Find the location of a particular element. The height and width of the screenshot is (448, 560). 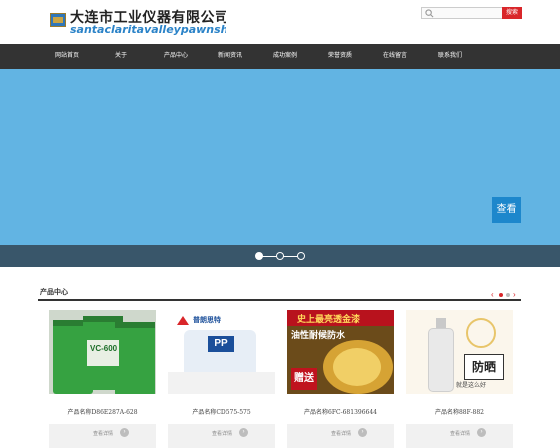

search-button: 搜索 is located at coordinates (512, 13).